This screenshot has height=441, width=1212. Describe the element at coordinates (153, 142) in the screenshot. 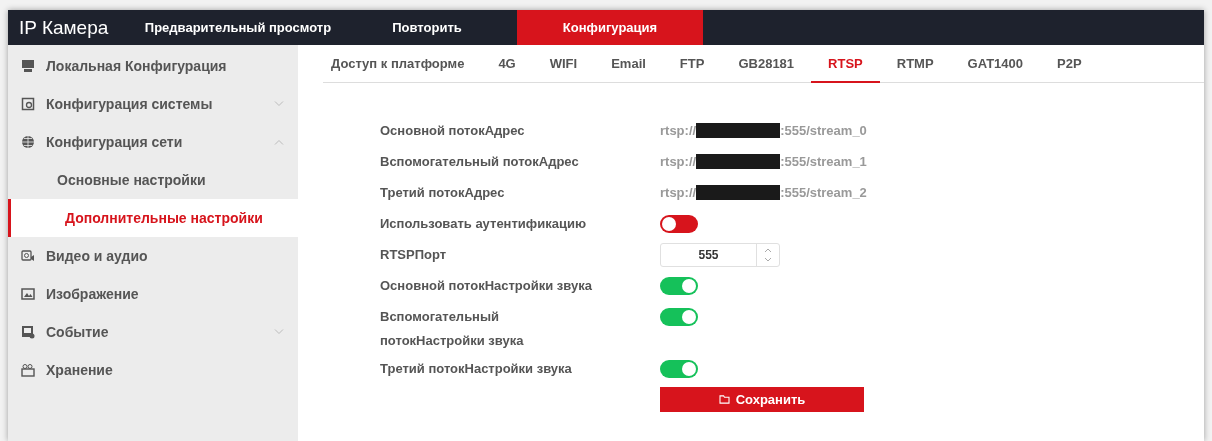

I see `sidebar-item: Конфигурация сети` at that location.